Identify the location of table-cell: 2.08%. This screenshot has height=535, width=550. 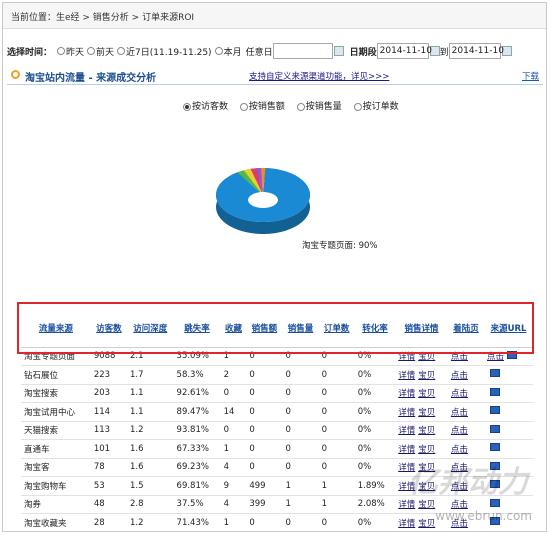
(375, 504).